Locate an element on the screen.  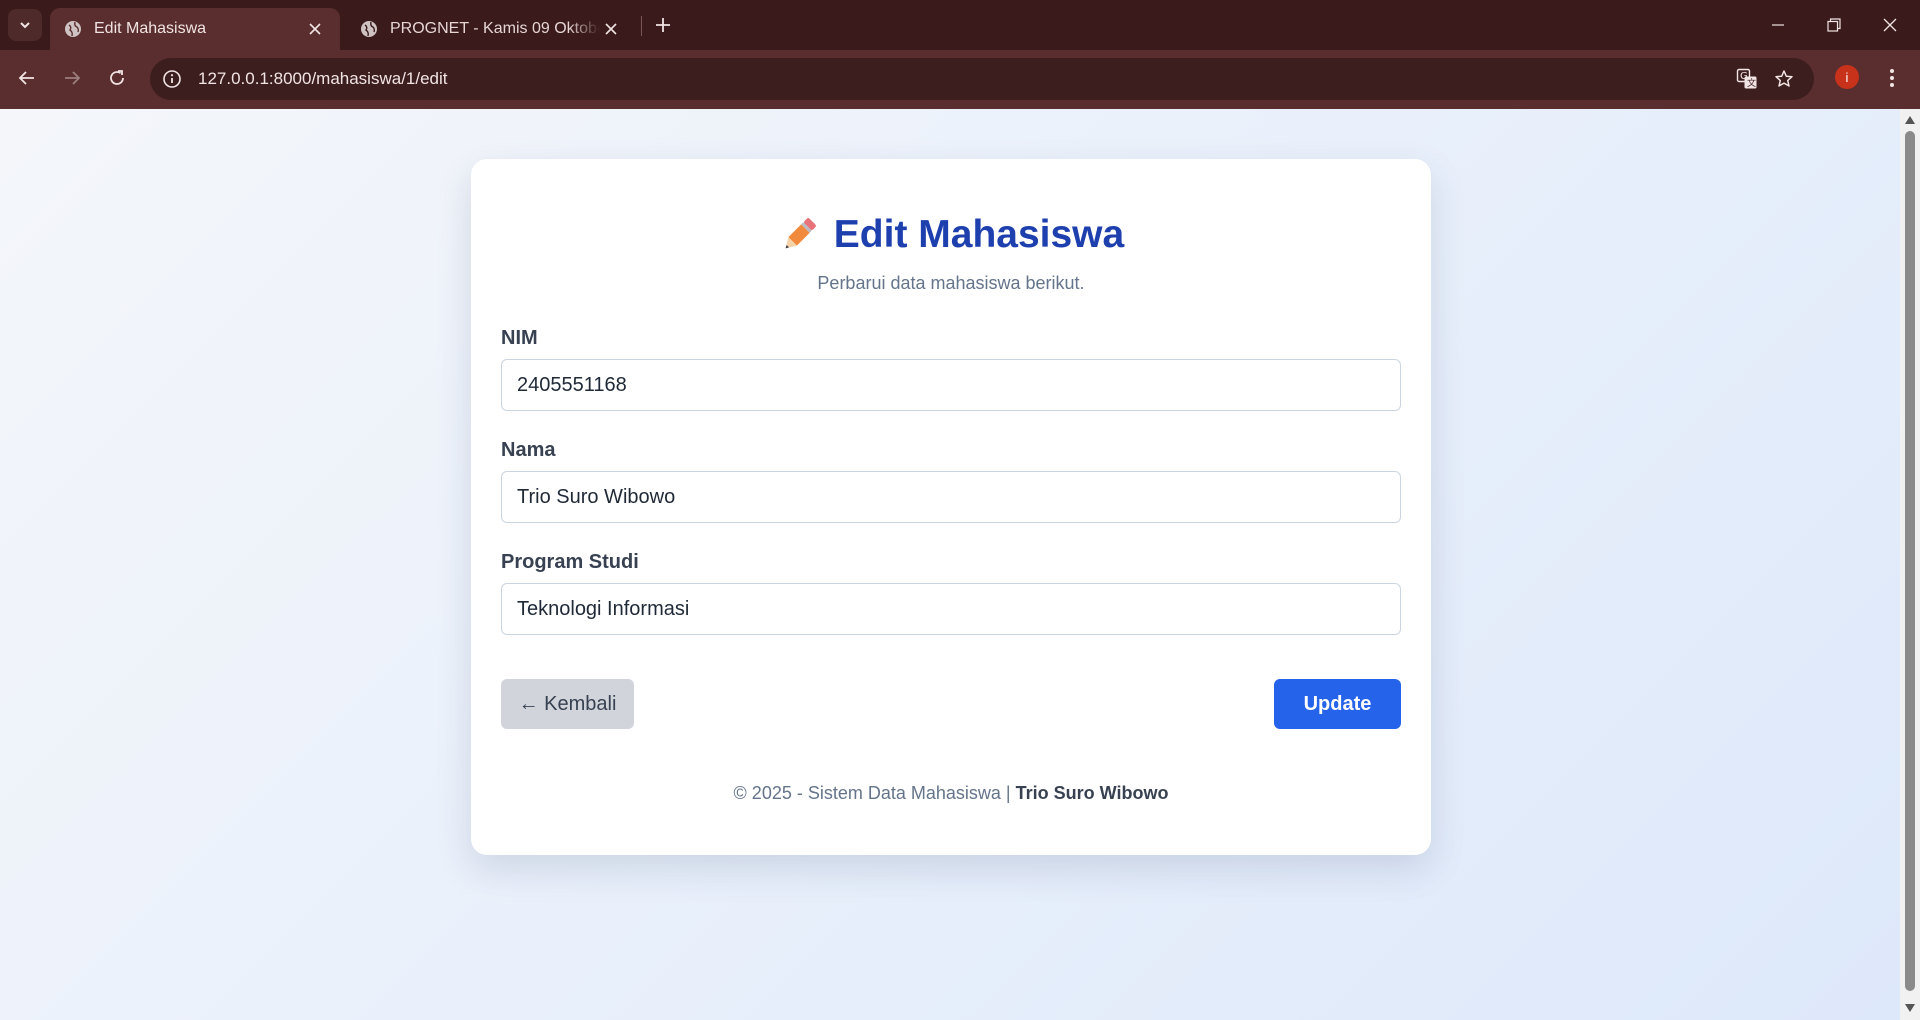
reload-icon is located at coordinates (117, 77).